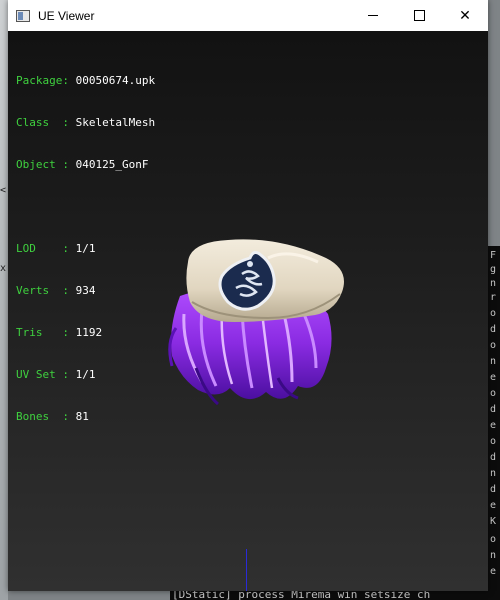 The image size is (500, 600). I want to click on background-console-bottom: [DStatic] process Mirema win setsize ch, so click(335, 595).